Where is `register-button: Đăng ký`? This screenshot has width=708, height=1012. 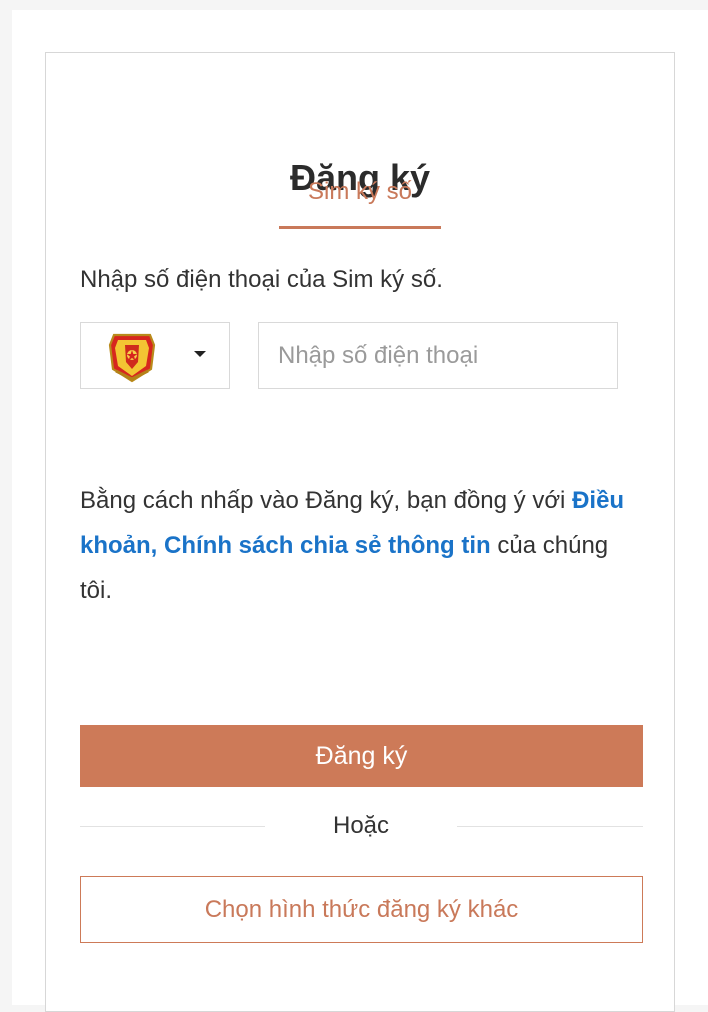
register-button: Đăng ký is located at coordinates (361, 756).